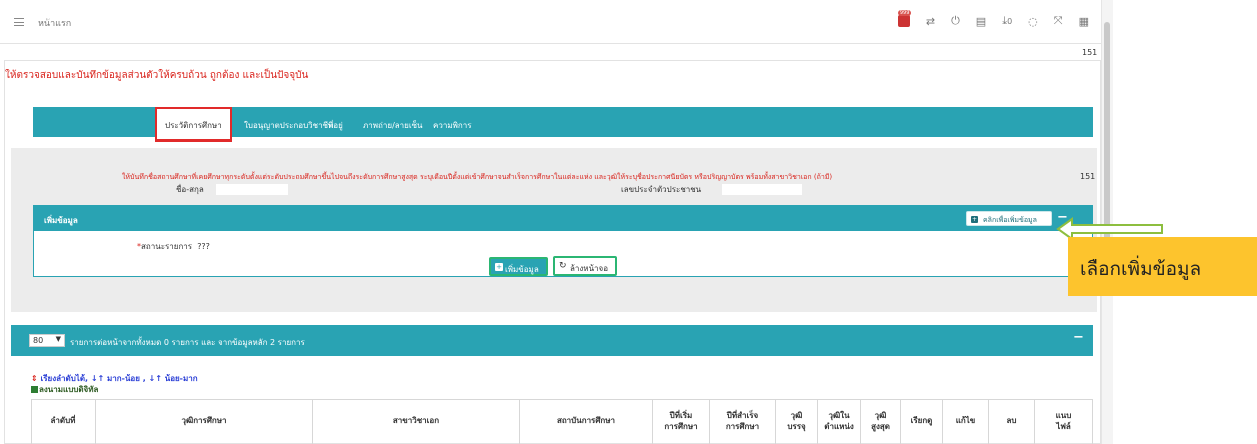  I want to click on toolbar-icons: 999 ⇄ ⏻ ▤ ⤓0 ◌ ⤧ ▦, so click(993, 19).